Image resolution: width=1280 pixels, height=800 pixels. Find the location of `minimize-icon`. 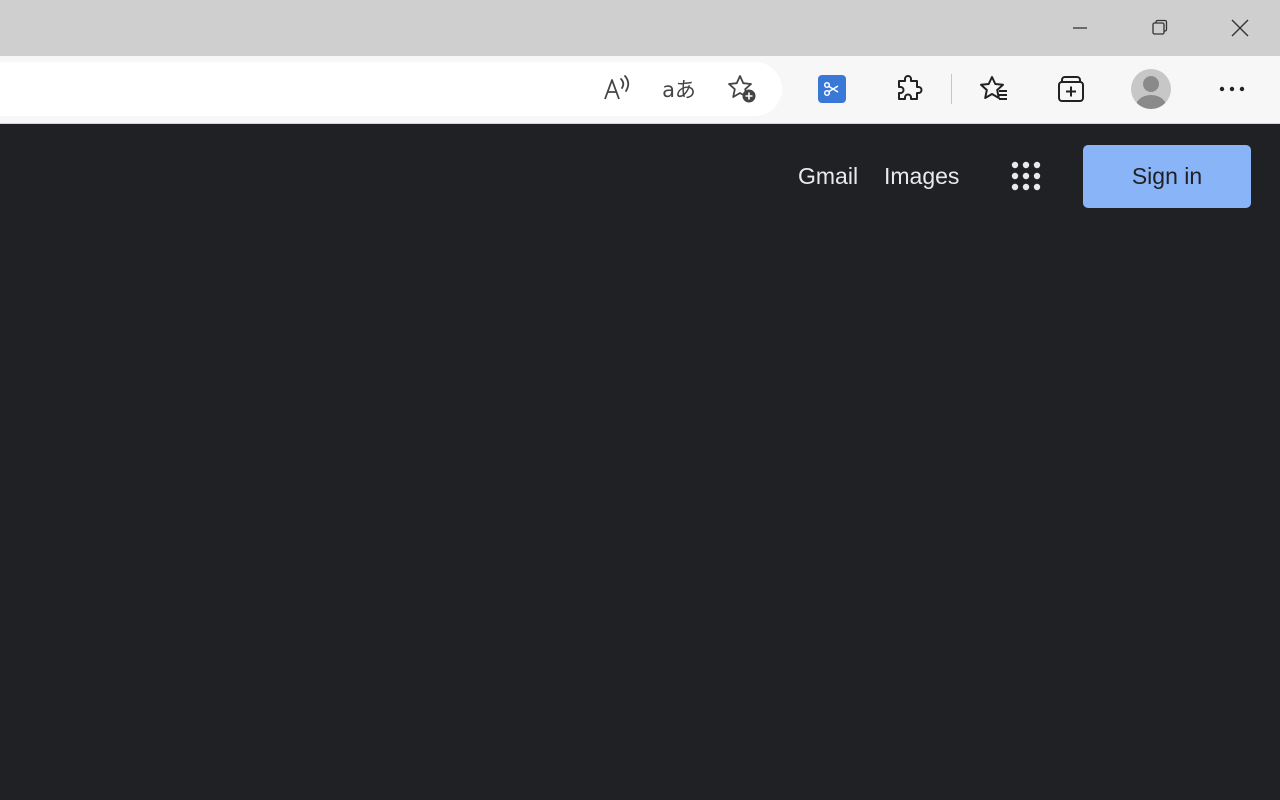

minimize-icon is located at coordinates (1080, 28).